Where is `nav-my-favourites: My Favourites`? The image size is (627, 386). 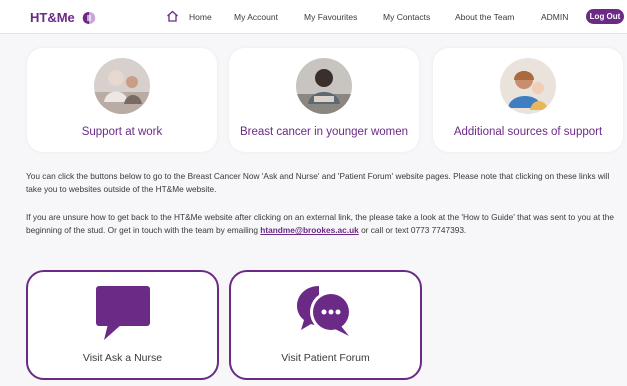
nav-my-favourites: My Favourites is located at coordinates (330, 17).